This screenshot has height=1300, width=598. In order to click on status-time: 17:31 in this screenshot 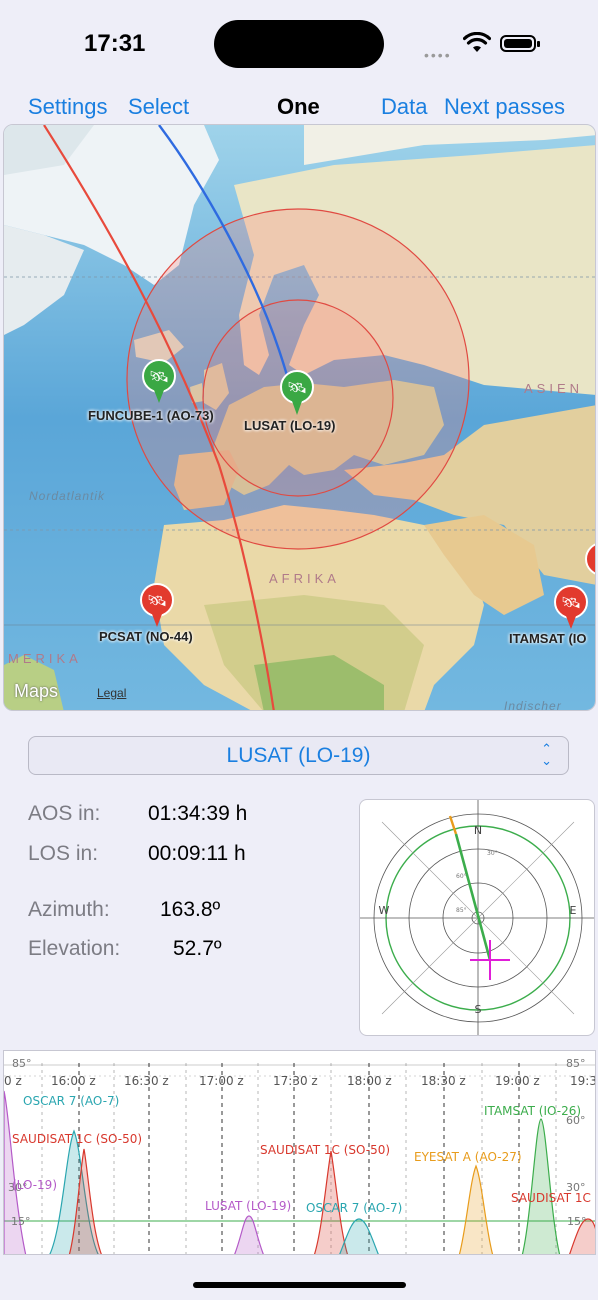, I will do `click(115, 43)`.